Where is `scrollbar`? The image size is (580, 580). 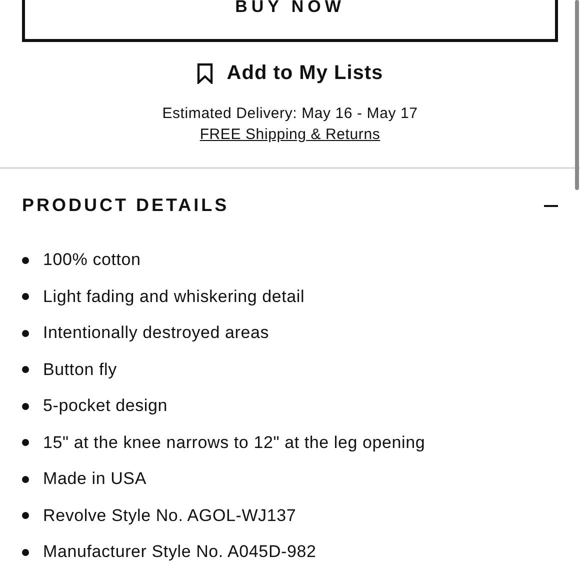 scrollbar is located at coordinates (577, 95).